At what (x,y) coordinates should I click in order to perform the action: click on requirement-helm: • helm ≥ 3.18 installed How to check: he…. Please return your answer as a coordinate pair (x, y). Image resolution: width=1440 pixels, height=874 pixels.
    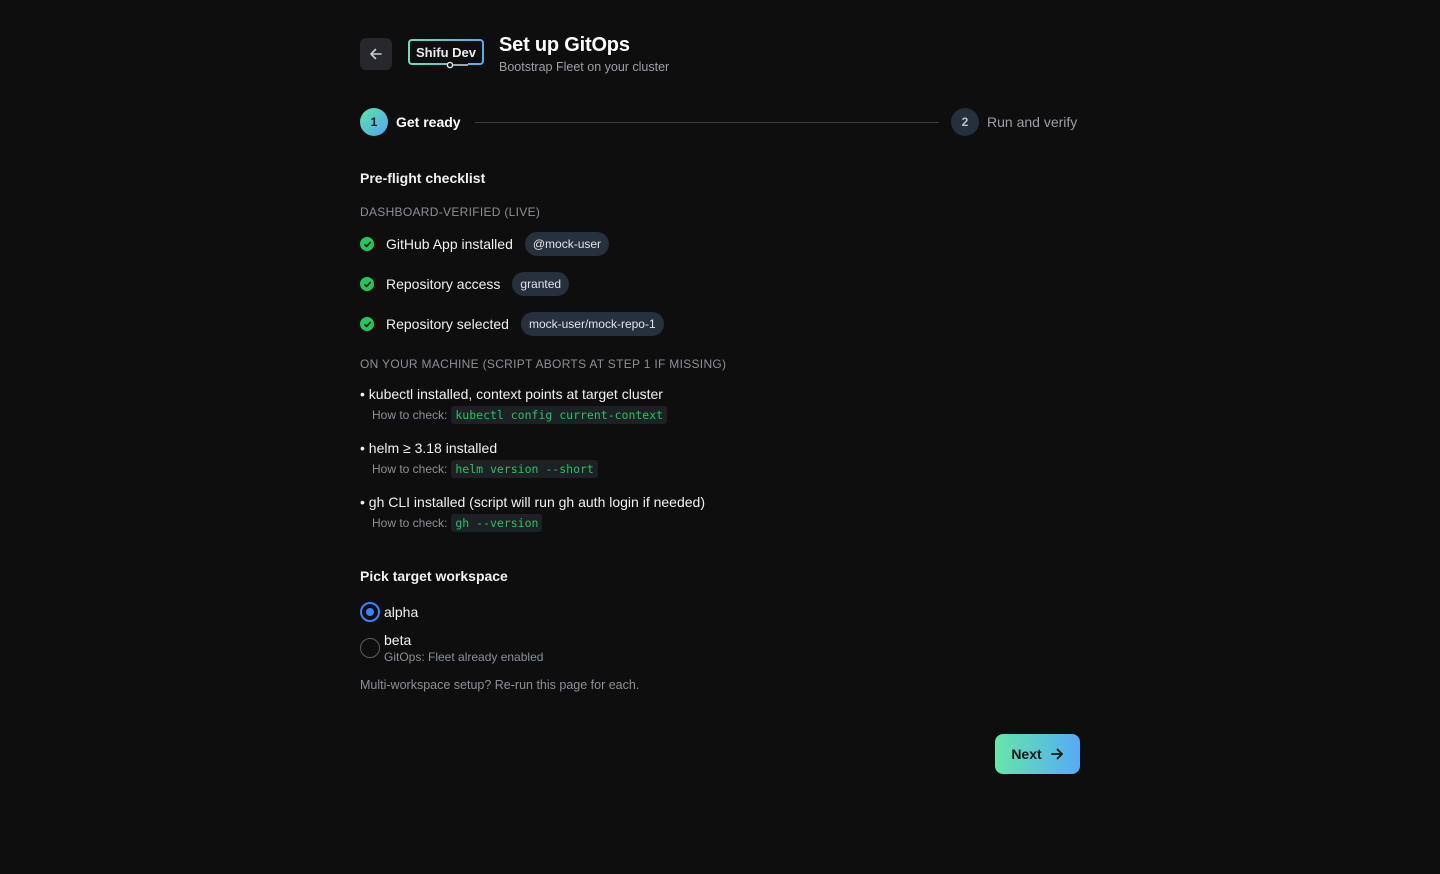
    Looking at the image, I should click on (479, 459).